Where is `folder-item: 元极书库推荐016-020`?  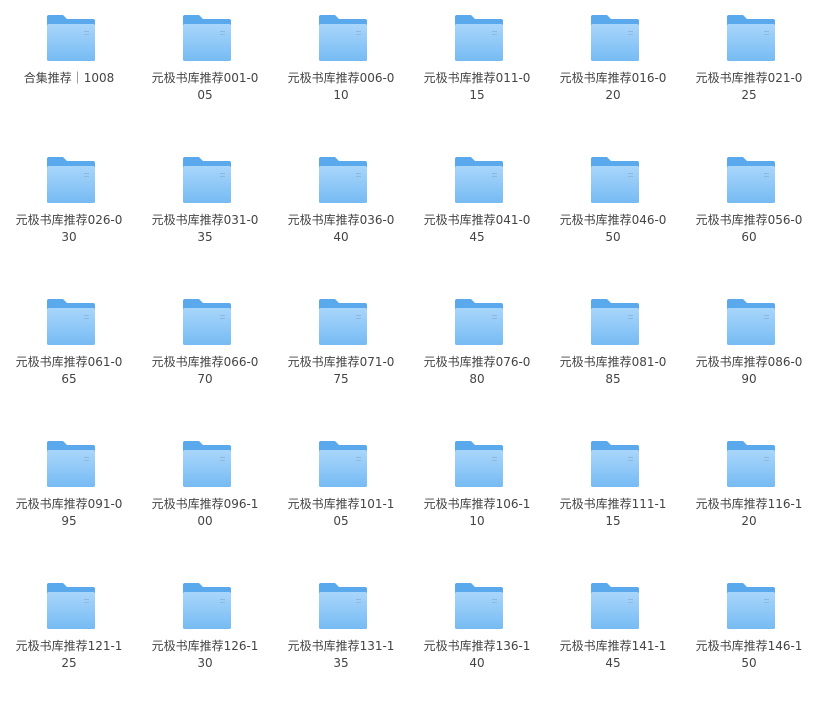 folder-item: 元极书库推荐016-020 is located at coordinates (612, 71).